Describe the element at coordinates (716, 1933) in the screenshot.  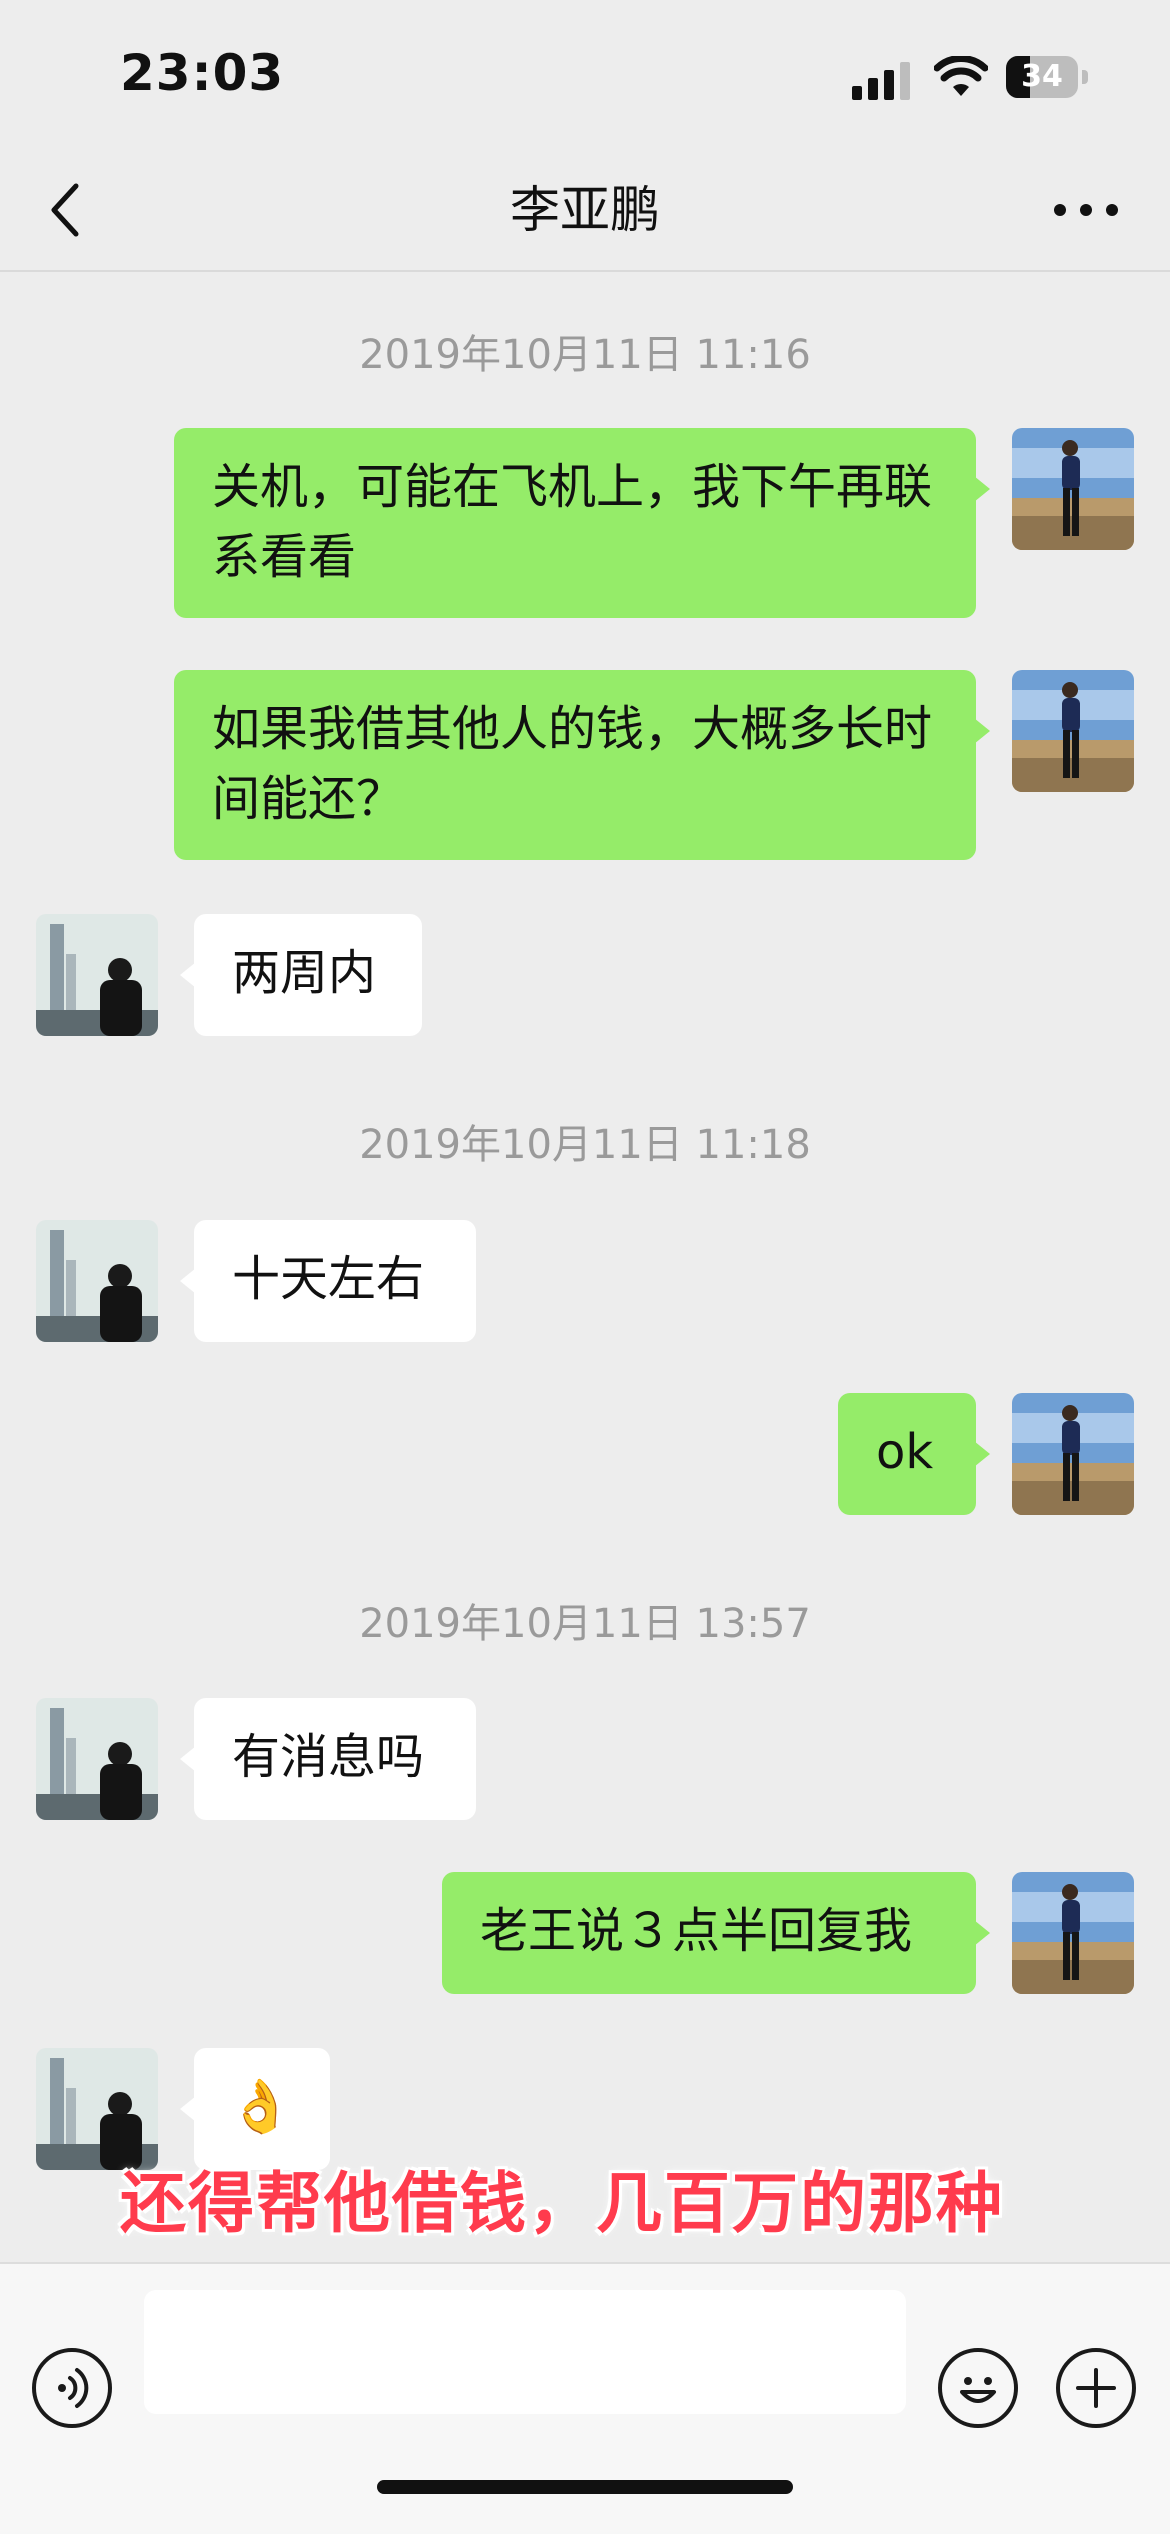
I see `message-bubble-sent: 老王说３点半回复我` at that location.